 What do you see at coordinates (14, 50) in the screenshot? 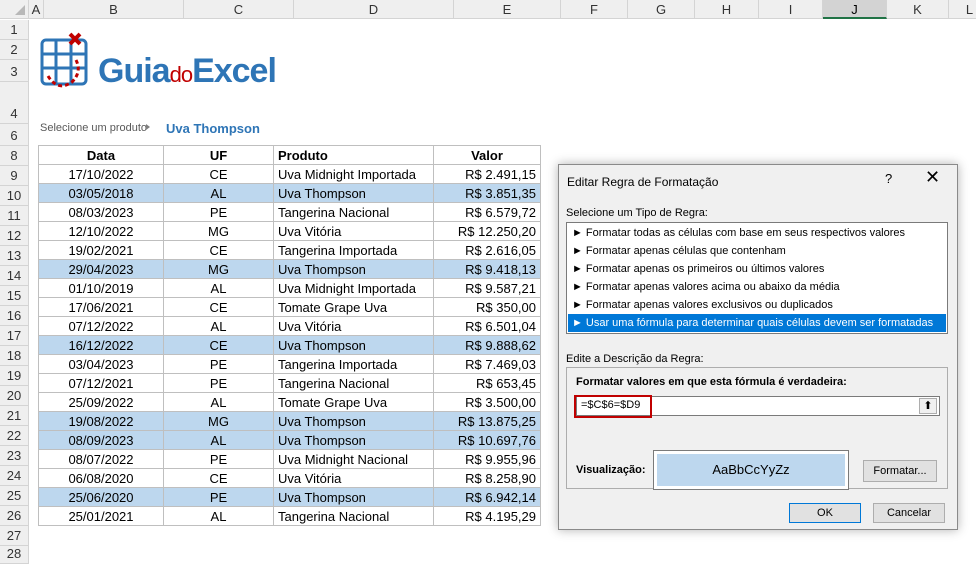
I see `row-header-2: 2` at bounding box center [14, 50].